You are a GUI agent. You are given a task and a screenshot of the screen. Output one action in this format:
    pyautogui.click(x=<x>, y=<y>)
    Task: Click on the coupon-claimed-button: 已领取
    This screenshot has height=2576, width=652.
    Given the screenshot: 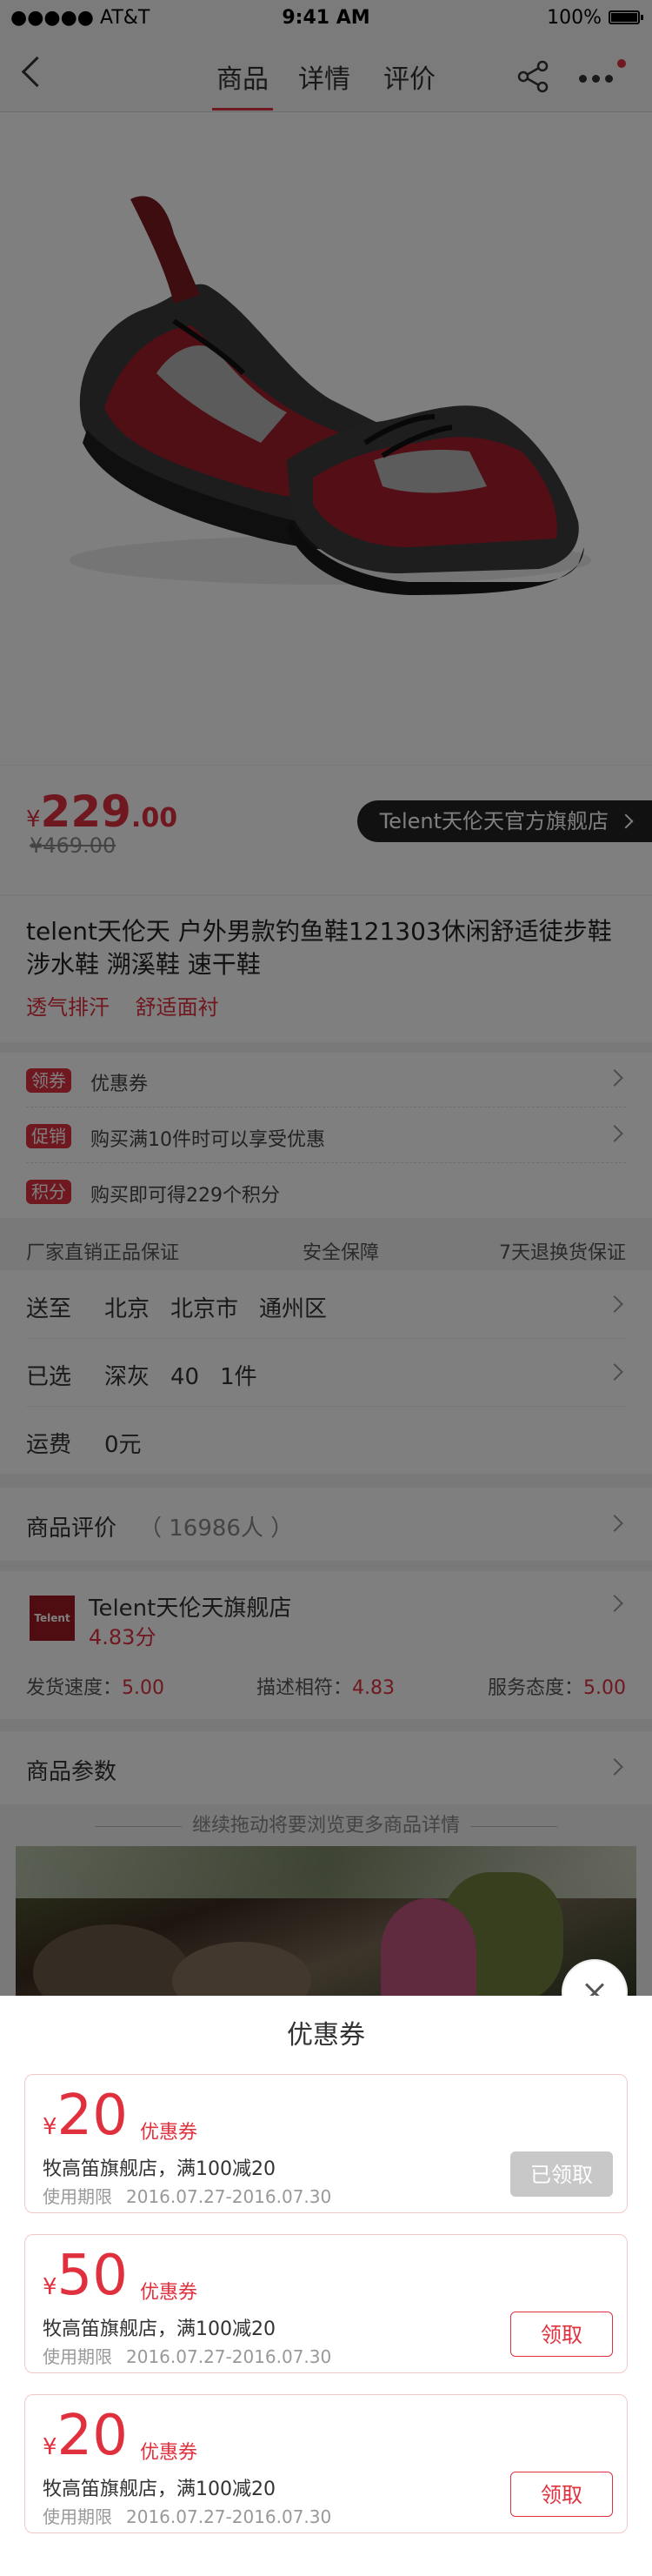 What is the action you would take?
    pyautogui.click(x=561, y=2174)
    